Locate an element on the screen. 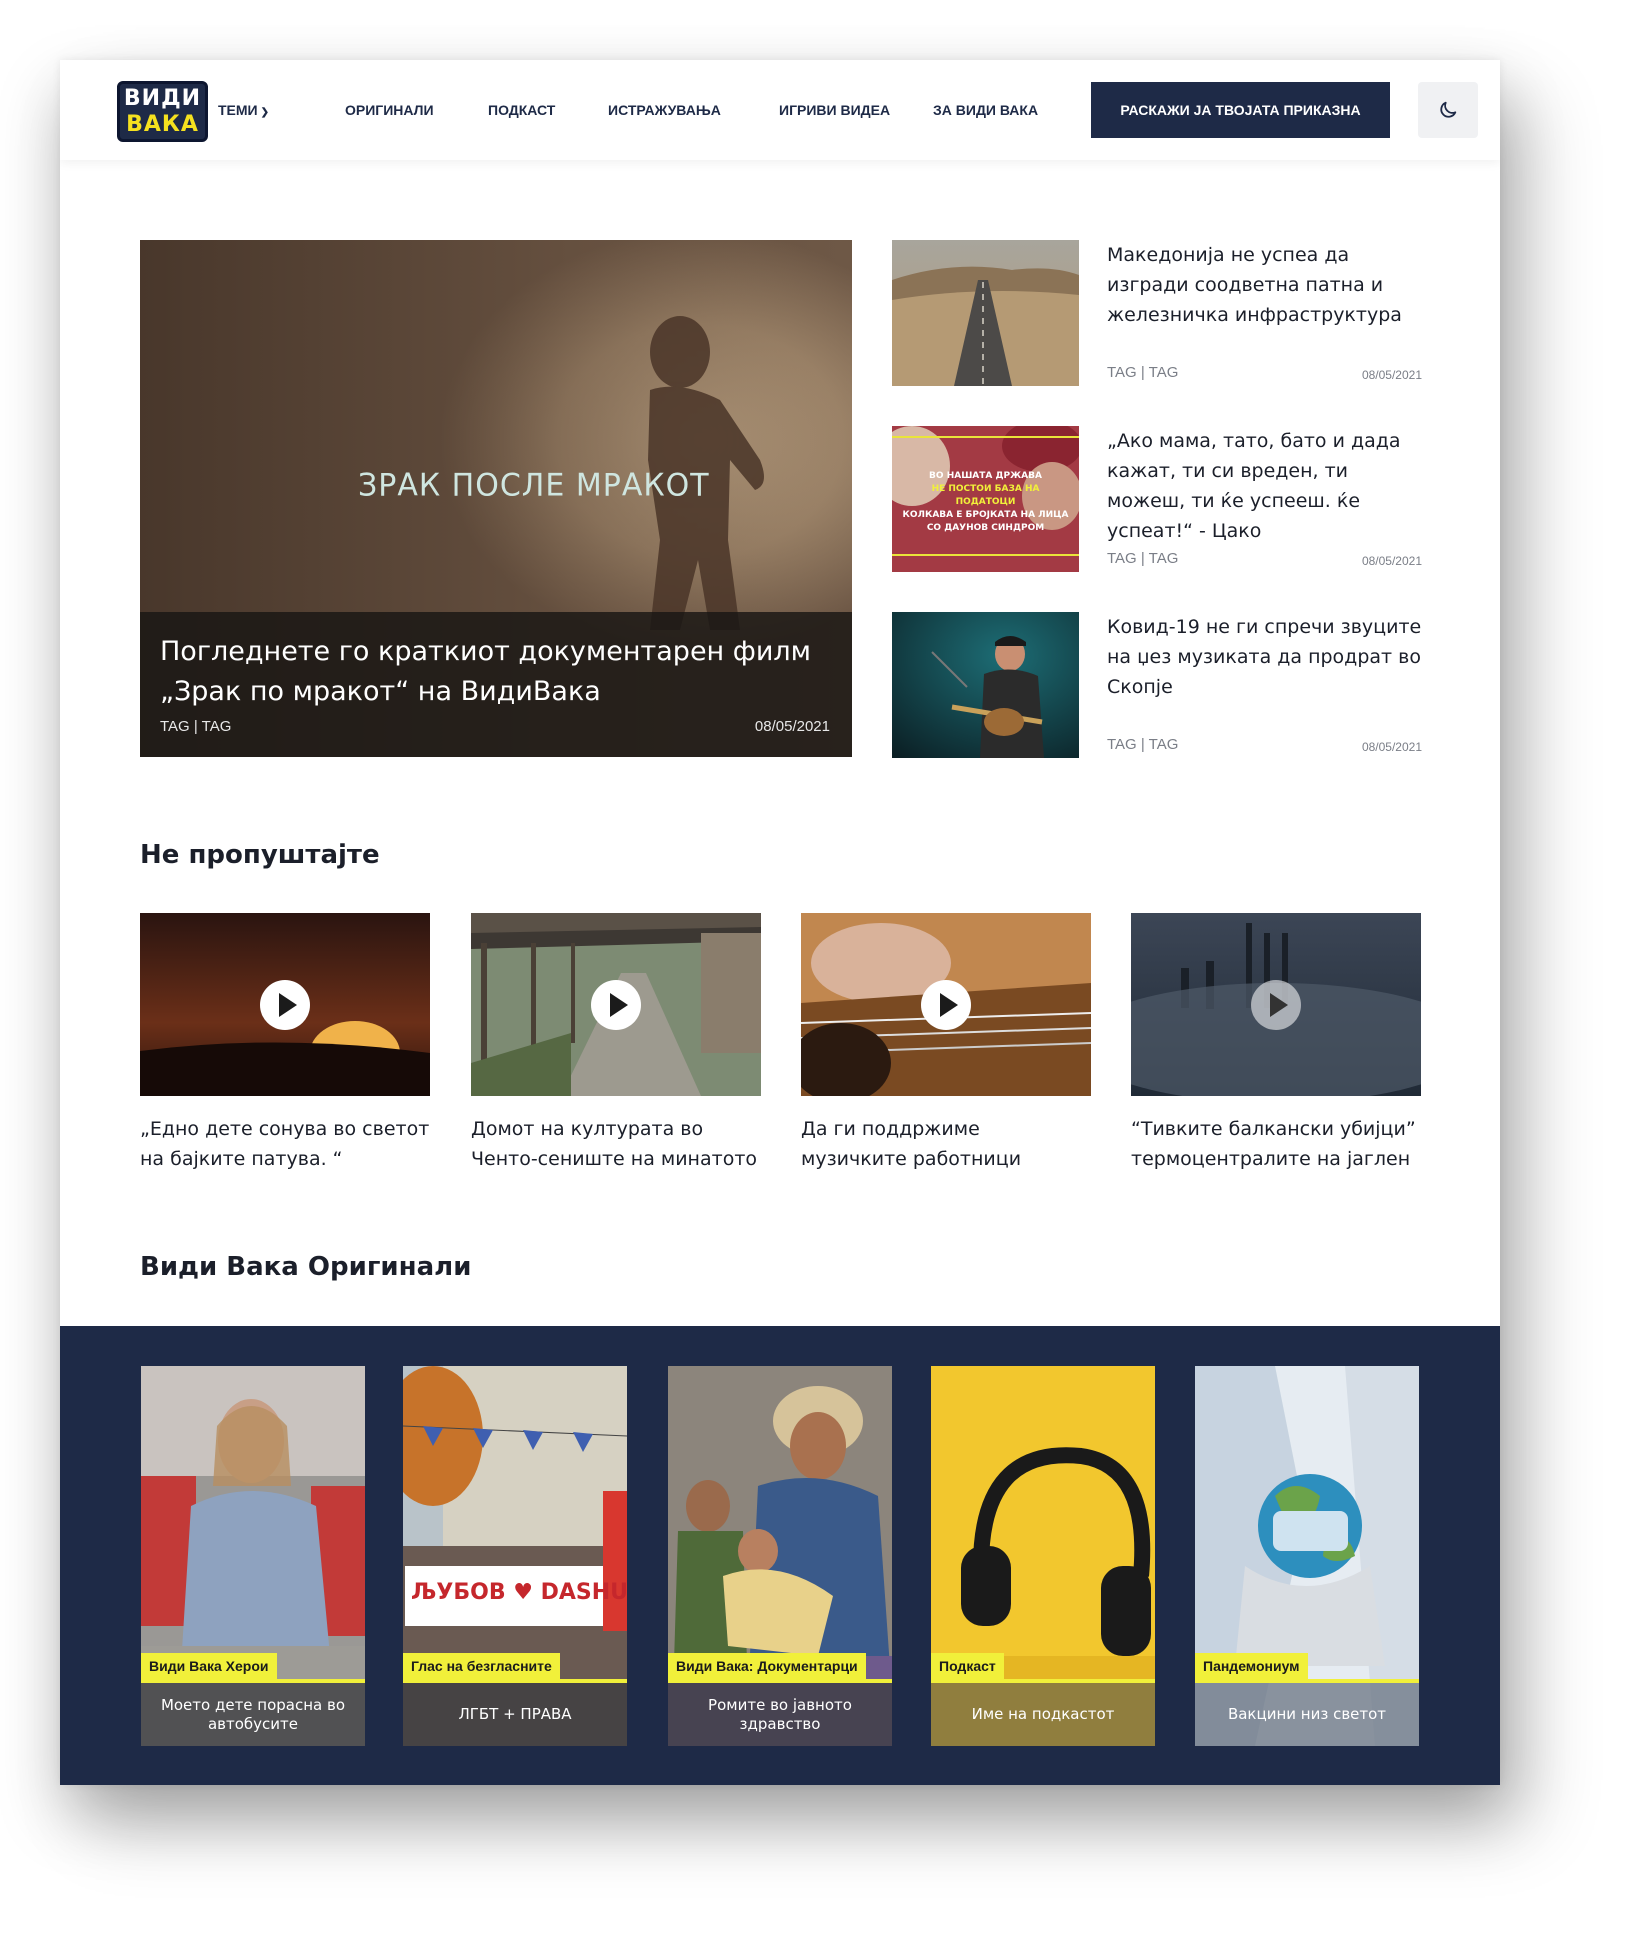  thumb-line: ВО НАШАТА ДРЖАВА is located at coordinates (985, 476).